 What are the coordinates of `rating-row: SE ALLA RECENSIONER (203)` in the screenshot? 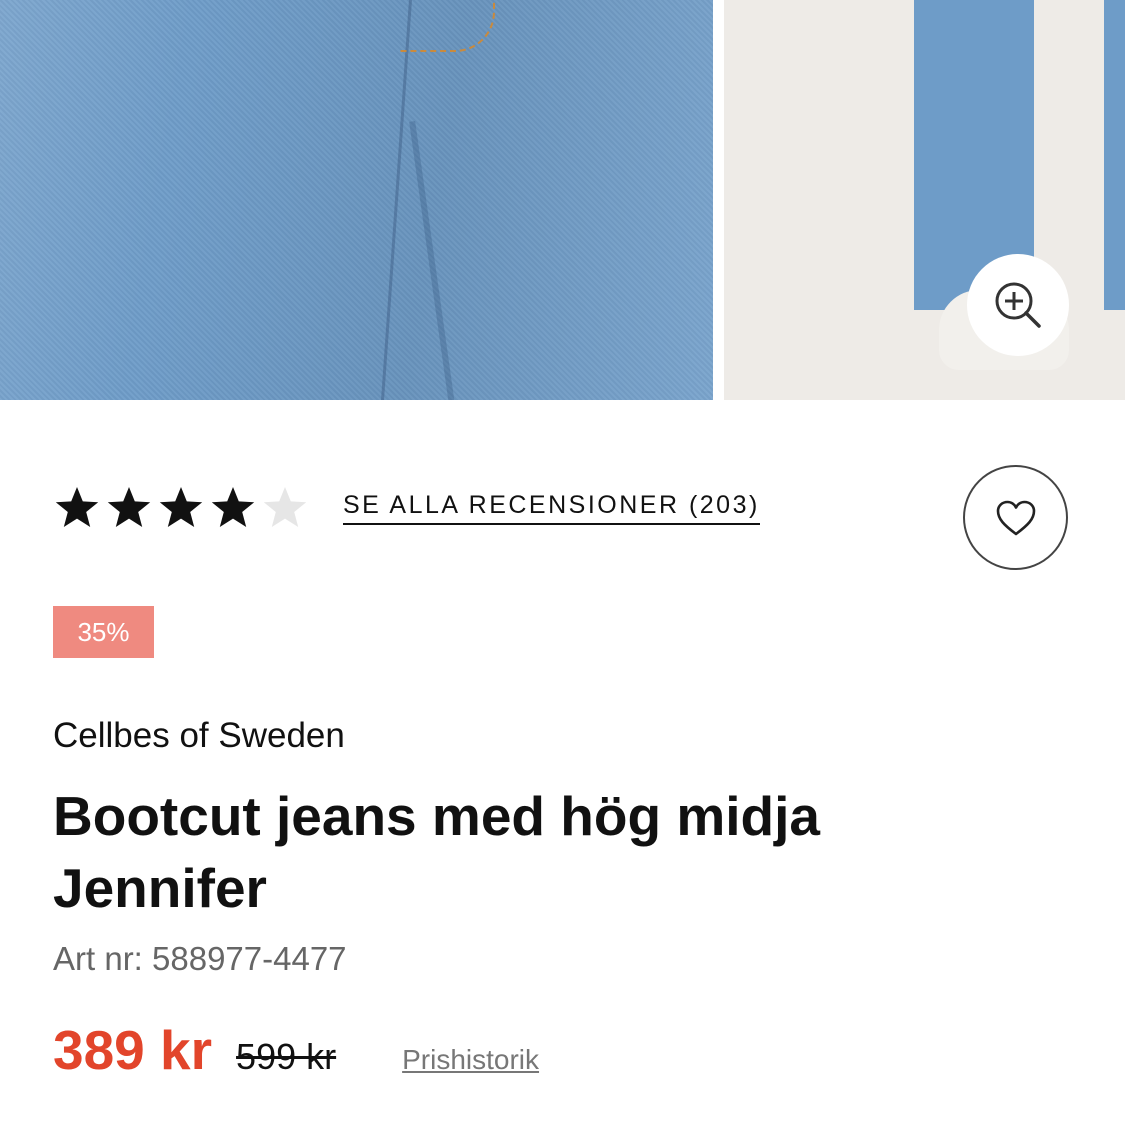 It's located at (406, 508).